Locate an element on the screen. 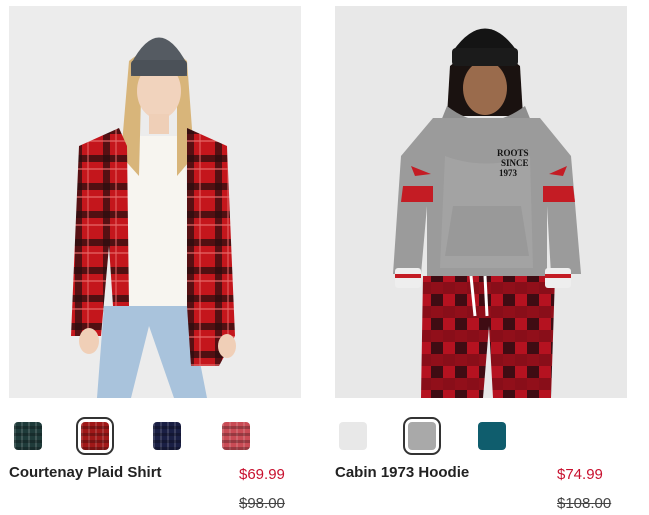 Image resolution: width=649 pixels, height=515 pixels. swatch-navy-multicolor-plaid is located at coordinates (167, 436).